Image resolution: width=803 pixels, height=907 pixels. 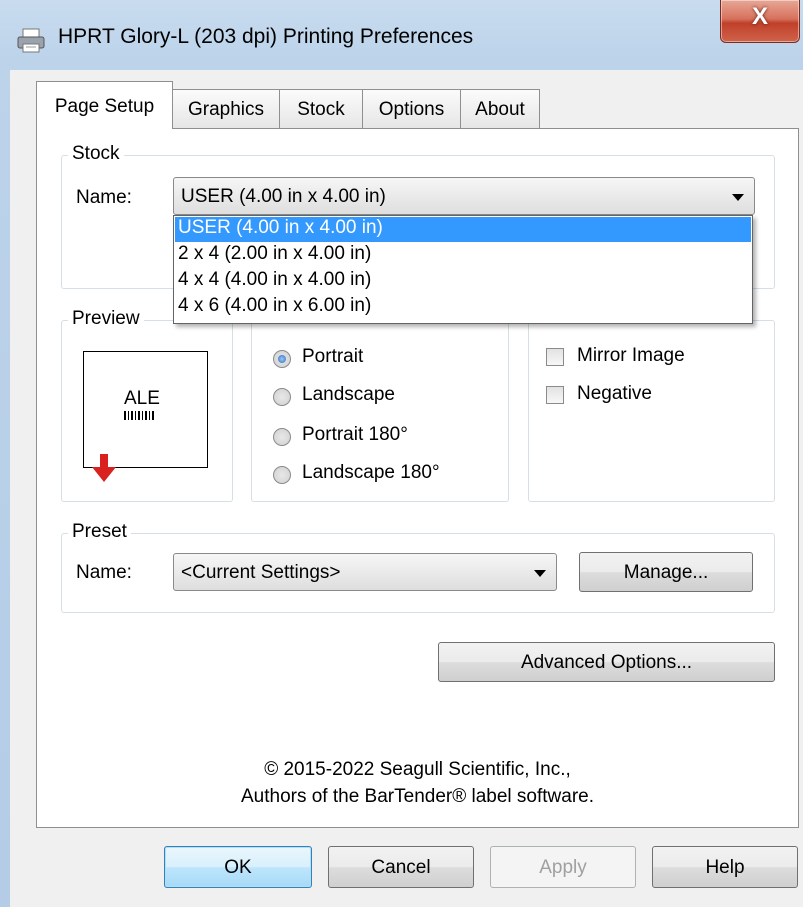 I want to click on help-button-label: Help, so click(x=725, y=867).